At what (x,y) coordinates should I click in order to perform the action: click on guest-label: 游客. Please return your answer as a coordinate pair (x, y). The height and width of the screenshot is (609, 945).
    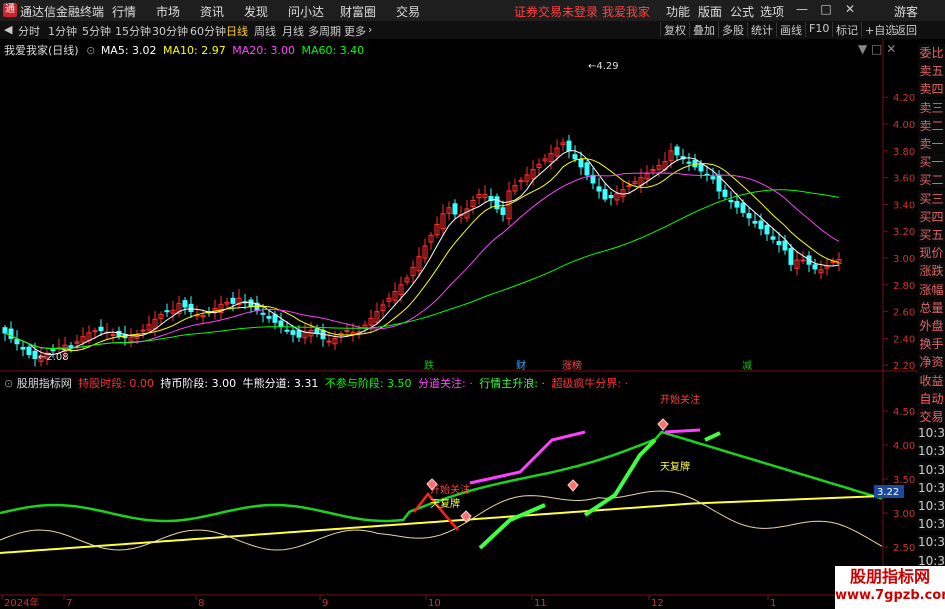
    Looking at the image, I should click on (906, 11).